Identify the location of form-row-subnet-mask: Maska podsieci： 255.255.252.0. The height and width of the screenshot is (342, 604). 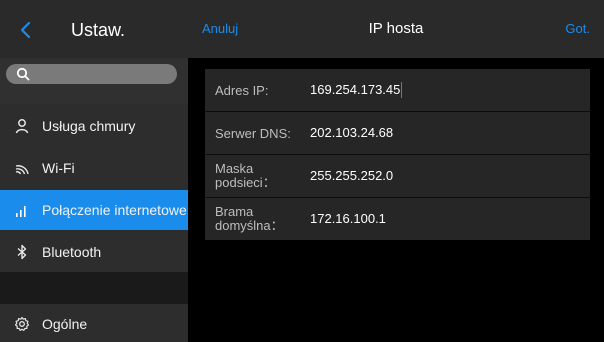
(397, 176).